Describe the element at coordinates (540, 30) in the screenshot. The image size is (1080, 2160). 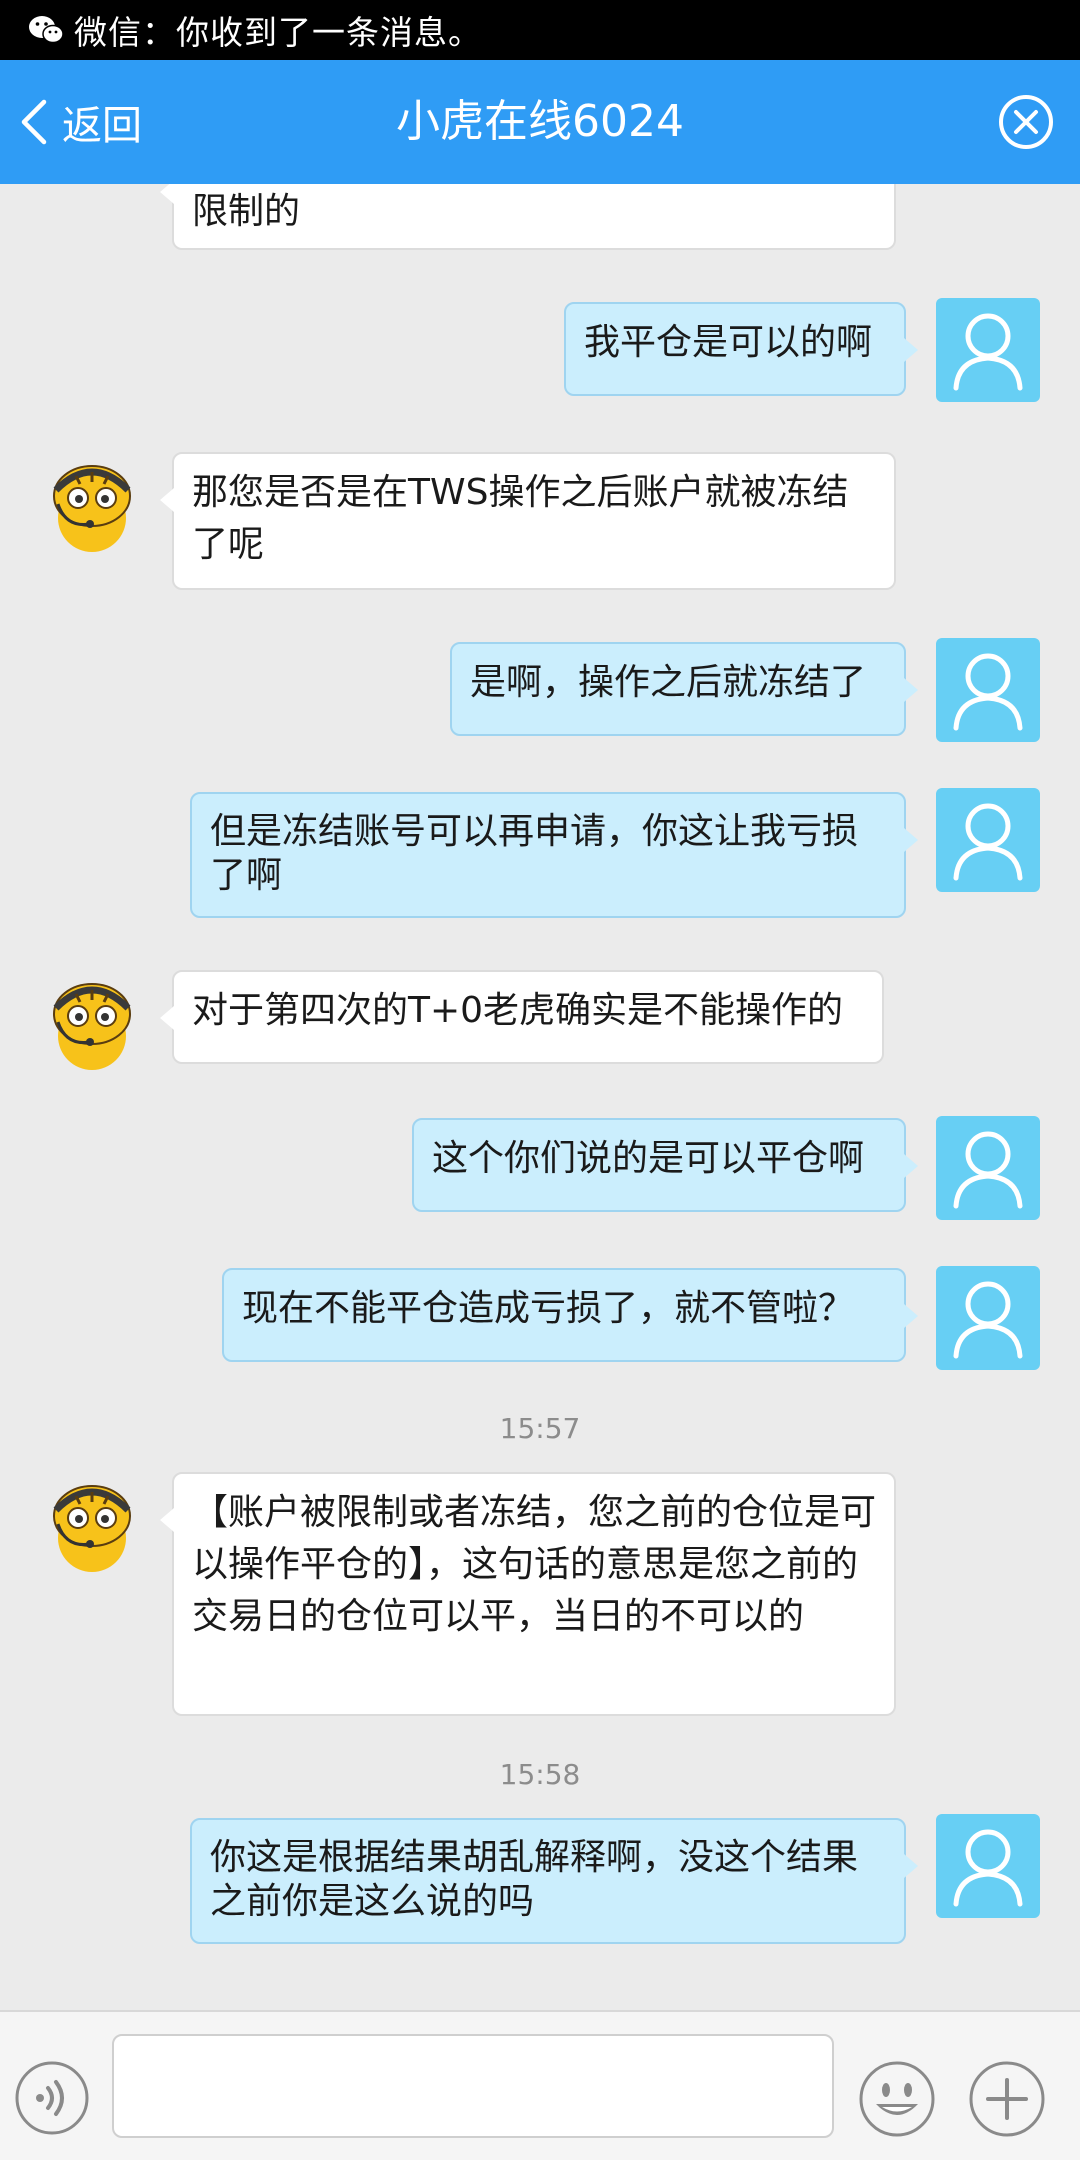
I see `status-bar: 微信：你收到了一条消息。` at that location.